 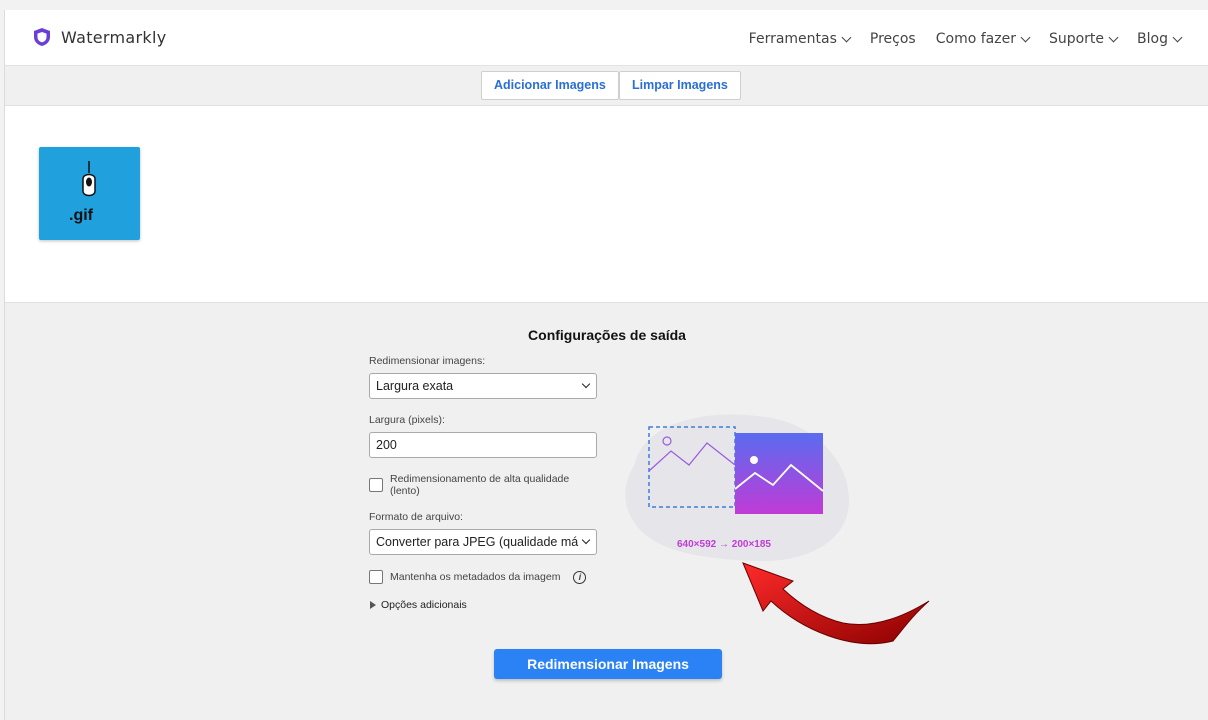 What do you see at coordinates (580, 577) in the screenshot?
I see `info-icon: i` at bounding box center [580, 577].